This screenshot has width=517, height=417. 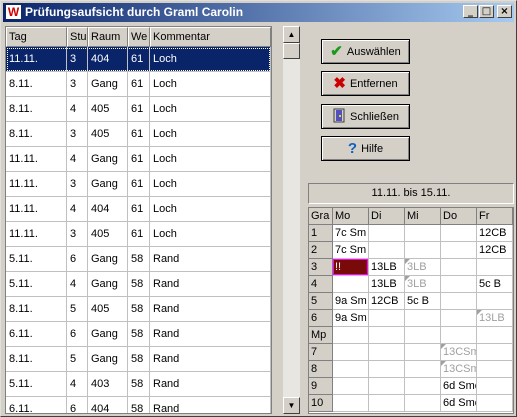 What do you see at coordinates (365, 116) in the screenshot?
I see `close-button: Schließen` at bounding box center [365, 116].